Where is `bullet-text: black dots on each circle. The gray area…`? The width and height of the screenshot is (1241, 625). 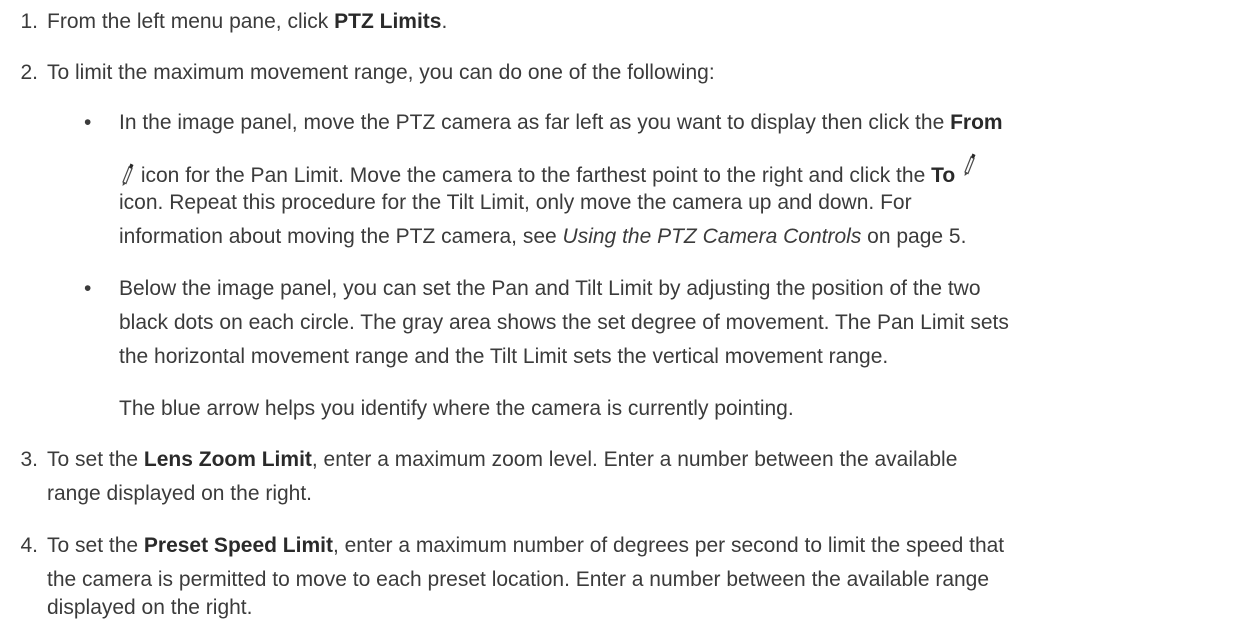
bullet-text: black dots on each circle. The gray area… is located at coordinates (564, 322).